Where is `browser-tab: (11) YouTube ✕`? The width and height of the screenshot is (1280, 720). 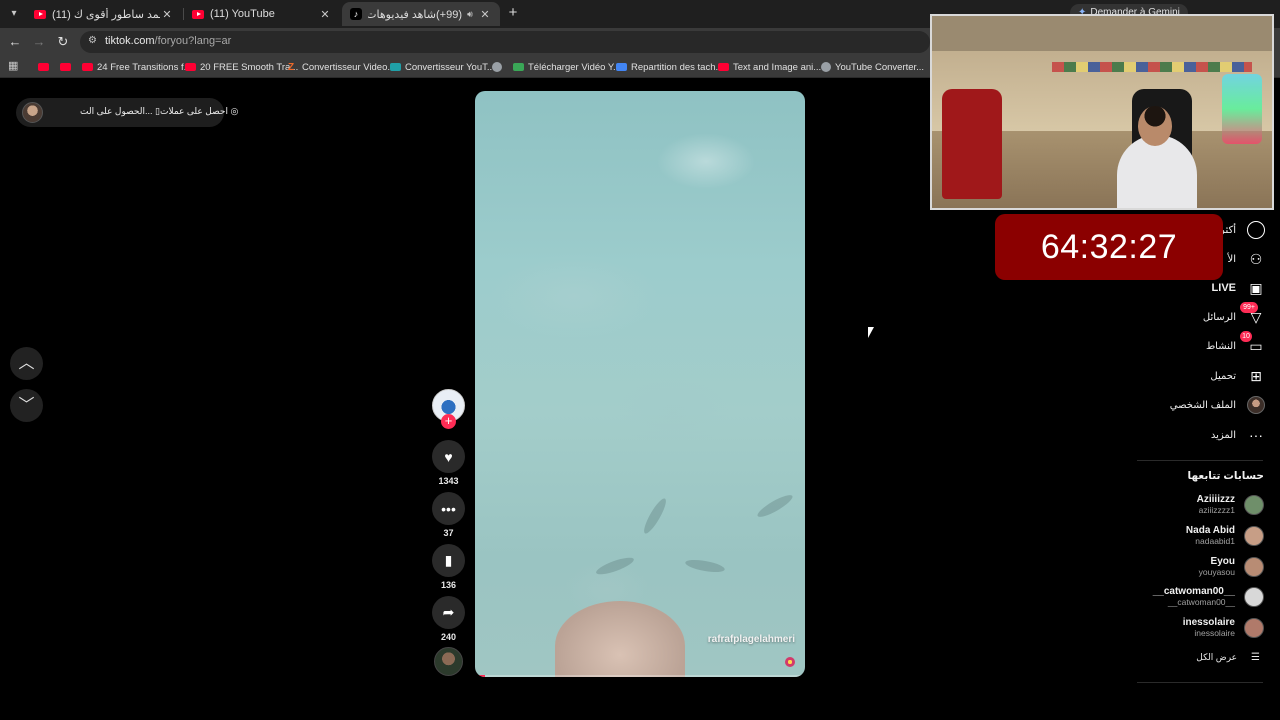 browser-tab: (11) YouTube ✕ is located at coordinates (262, 14).